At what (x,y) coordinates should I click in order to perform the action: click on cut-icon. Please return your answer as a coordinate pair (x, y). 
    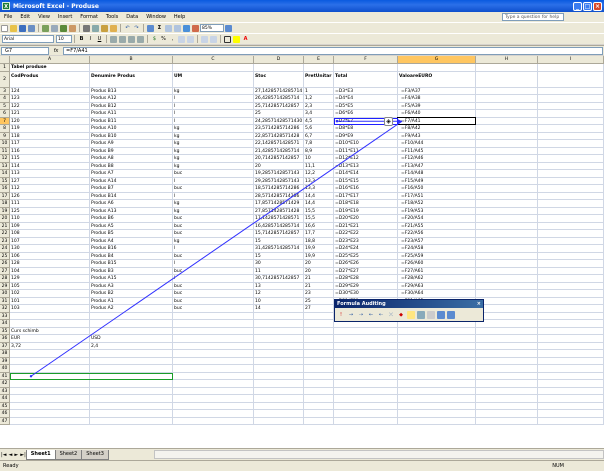
    Looking at the image, I should click on (86, 28).